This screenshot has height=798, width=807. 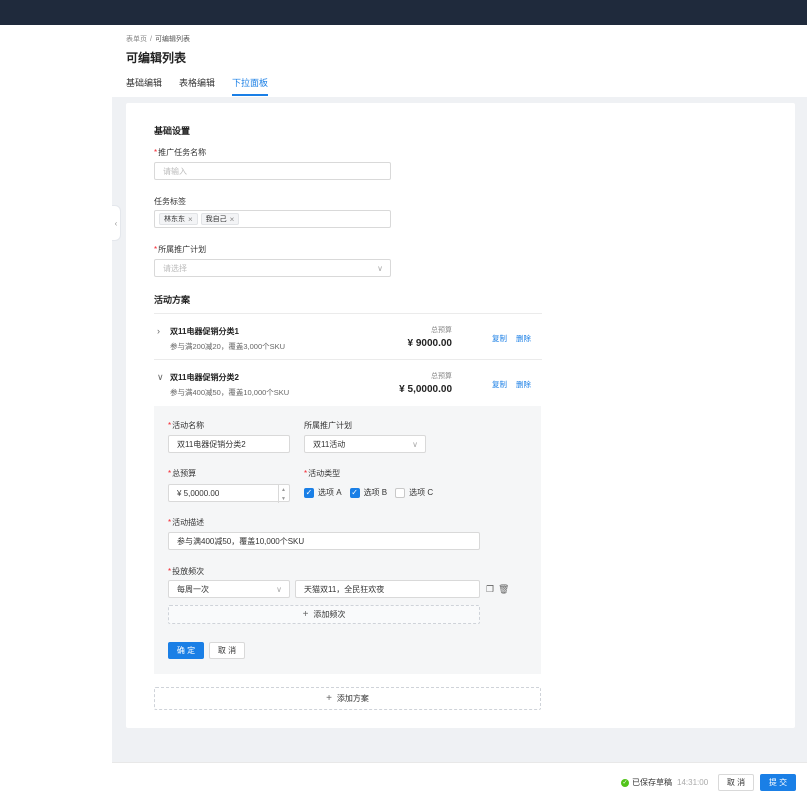 What do you see at coordinates (693, 782) in the screenshot?
I see `save-status-time: 14:31:00` at bounding box center [693, 782].